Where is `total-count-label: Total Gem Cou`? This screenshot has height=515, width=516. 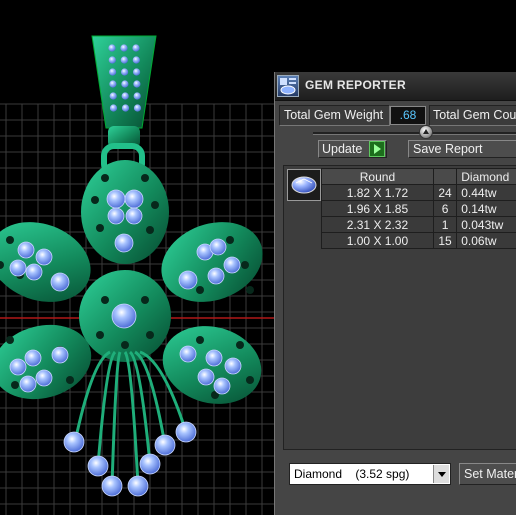
total-count-label: Total Gem Cou is located at coordinates (474, 115).